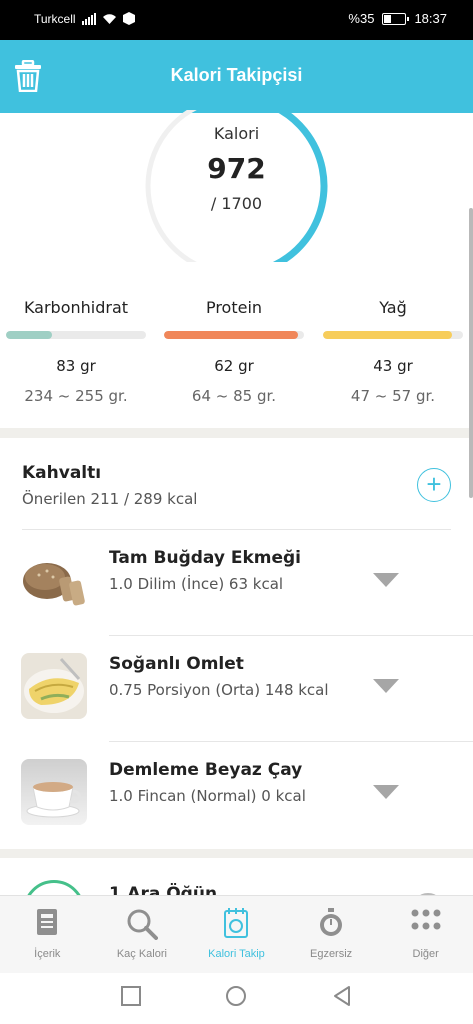 Image resolution: width=473 pixels, height=1024 pixels. What do you see at coordinates (76, 351) in the screenshot?
I see `macro-carbs: Karbonhidrat 83 gr 234 ~ 255 gr.` at bounding box center [76, 351].